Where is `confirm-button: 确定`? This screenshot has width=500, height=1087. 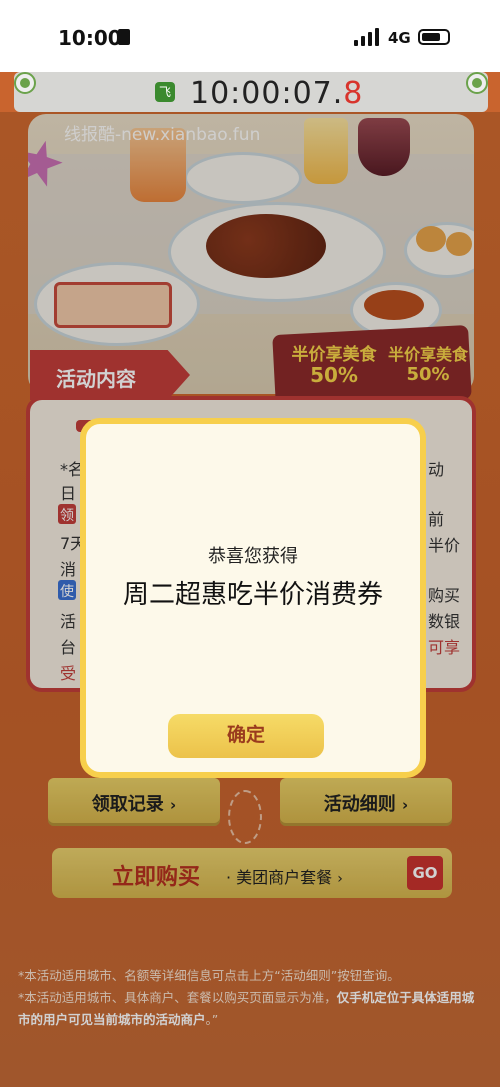 confirm-button: 确定 is located at coordinates (246, 736).